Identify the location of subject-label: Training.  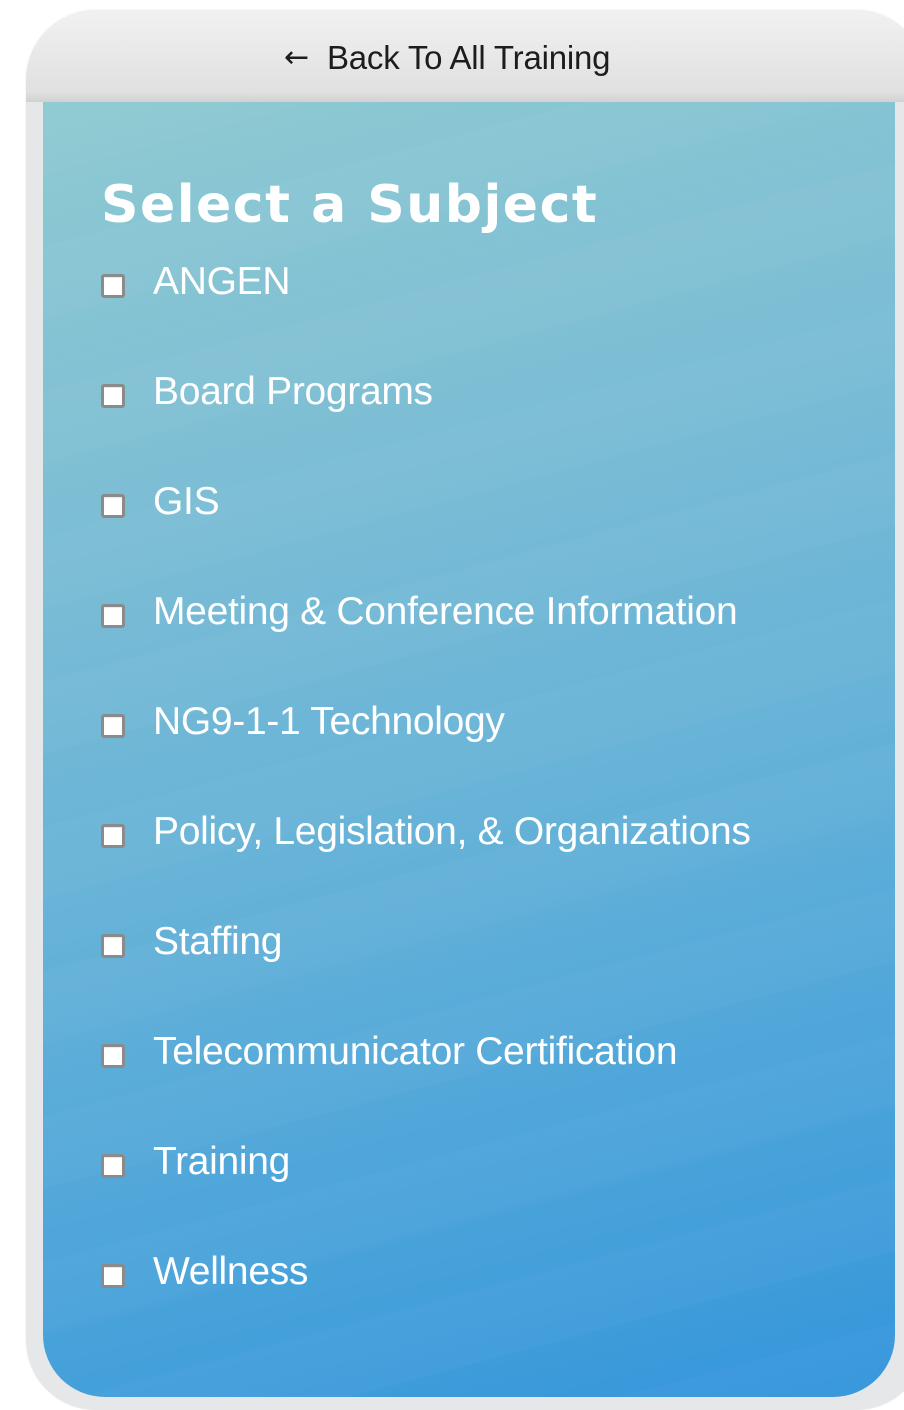
(222, 1161).